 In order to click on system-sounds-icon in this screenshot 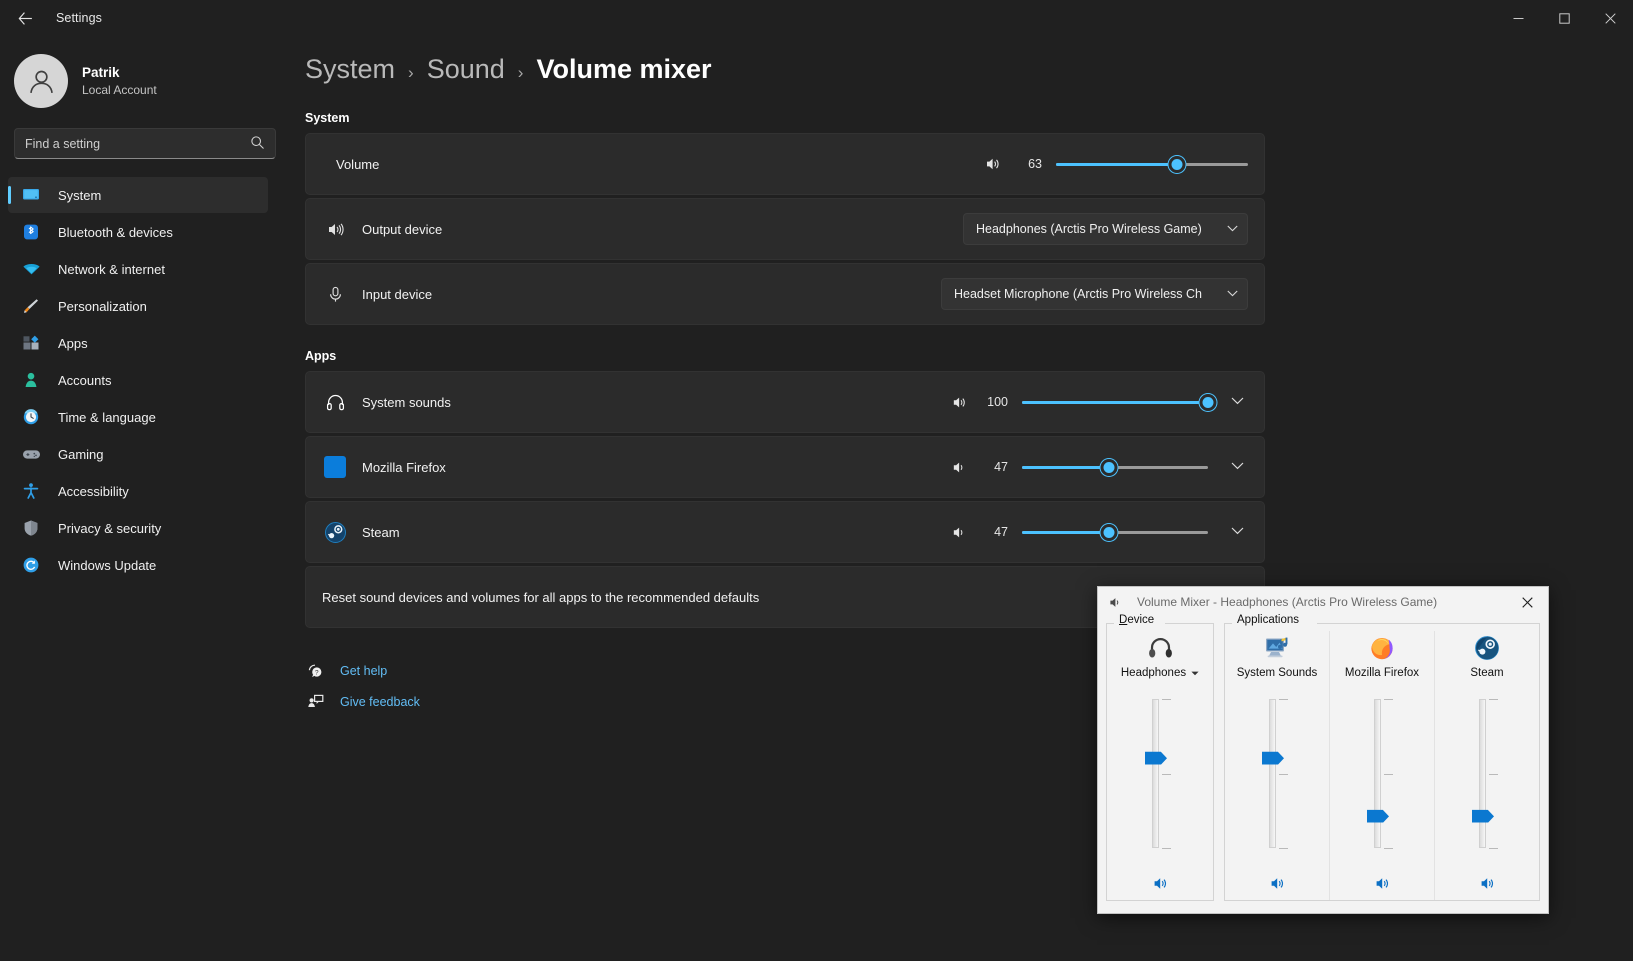, I will do `click(1277, 648)`.